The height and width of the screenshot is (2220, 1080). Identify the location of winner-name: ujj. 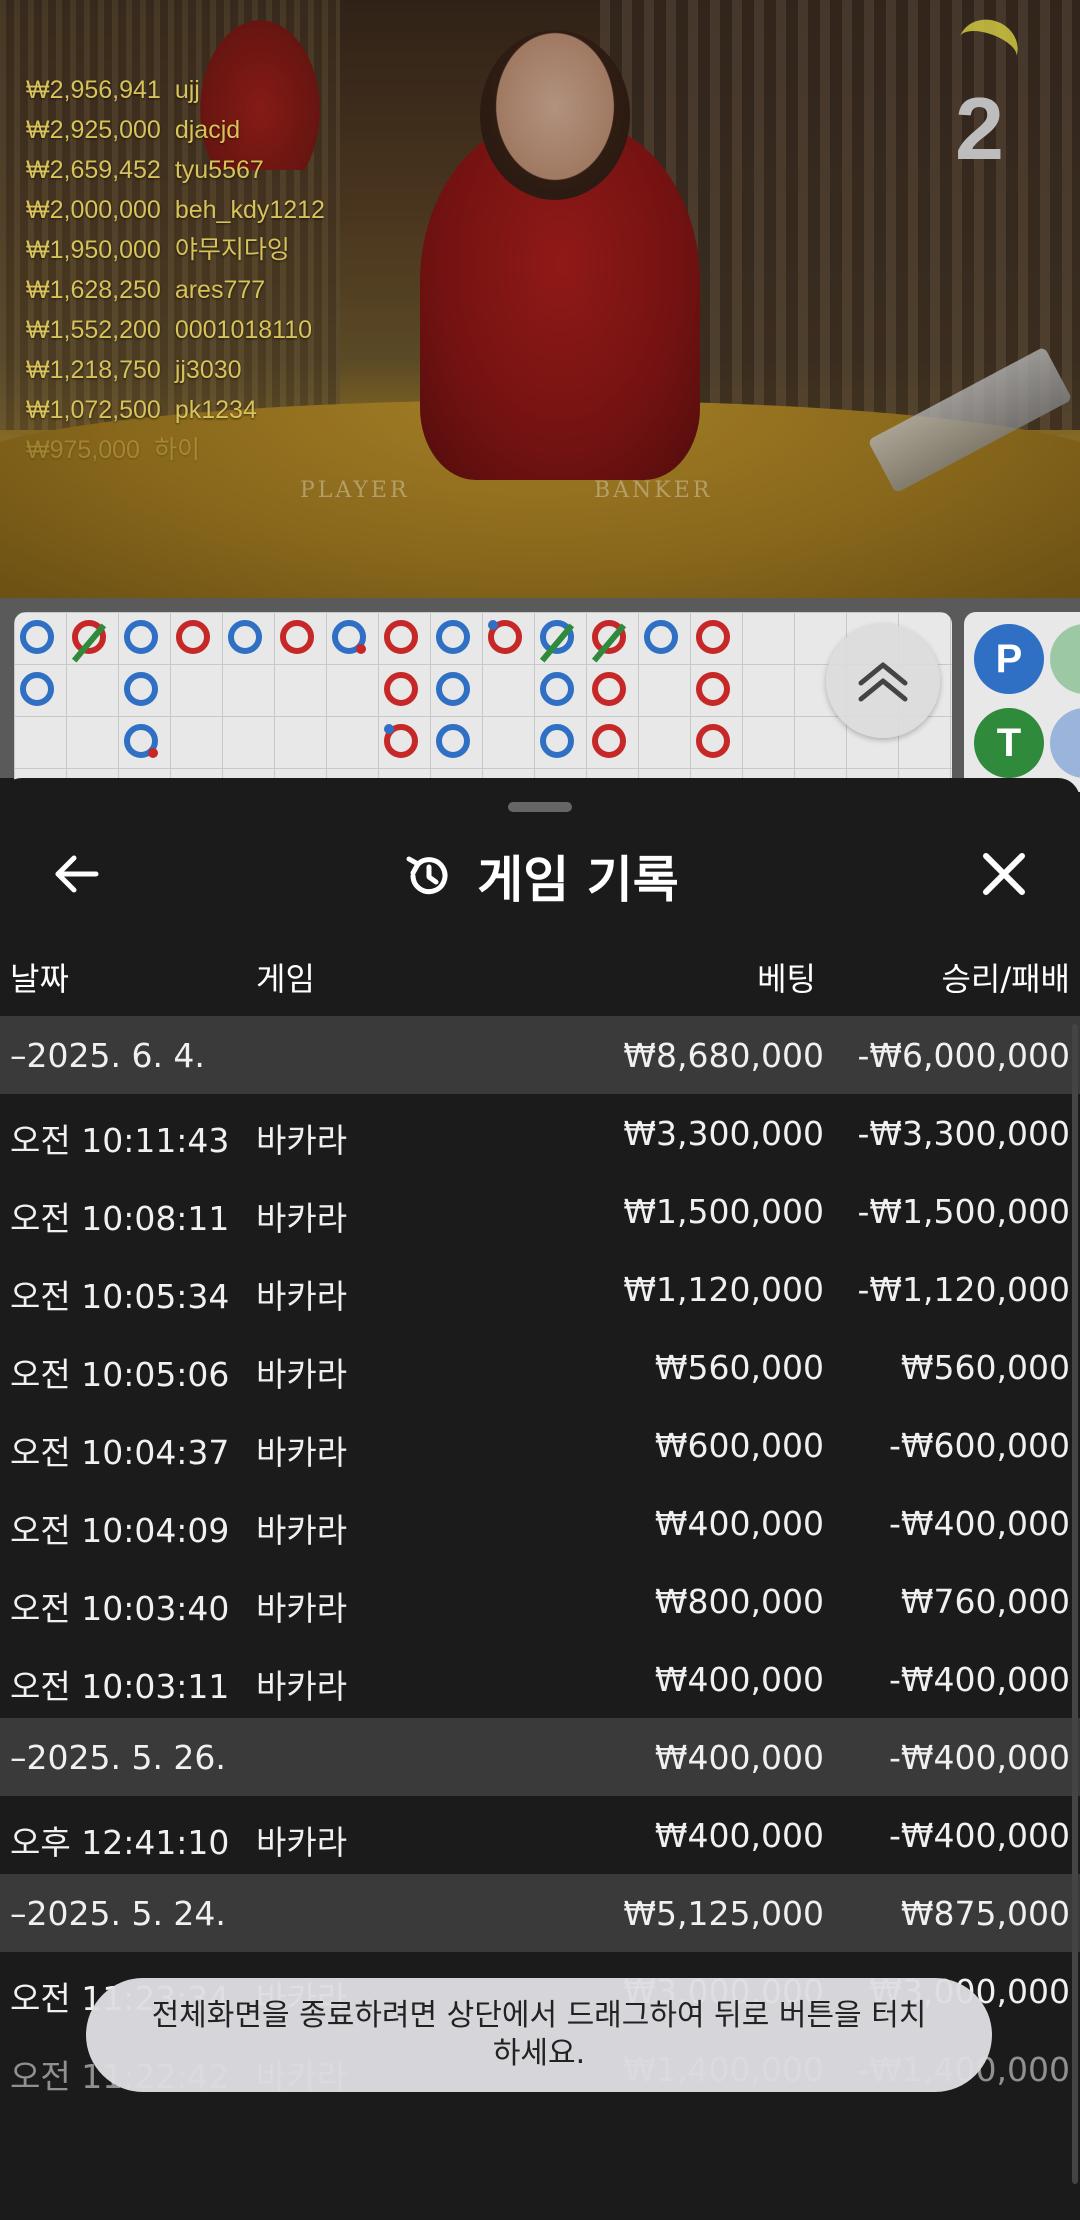
(187, 90).